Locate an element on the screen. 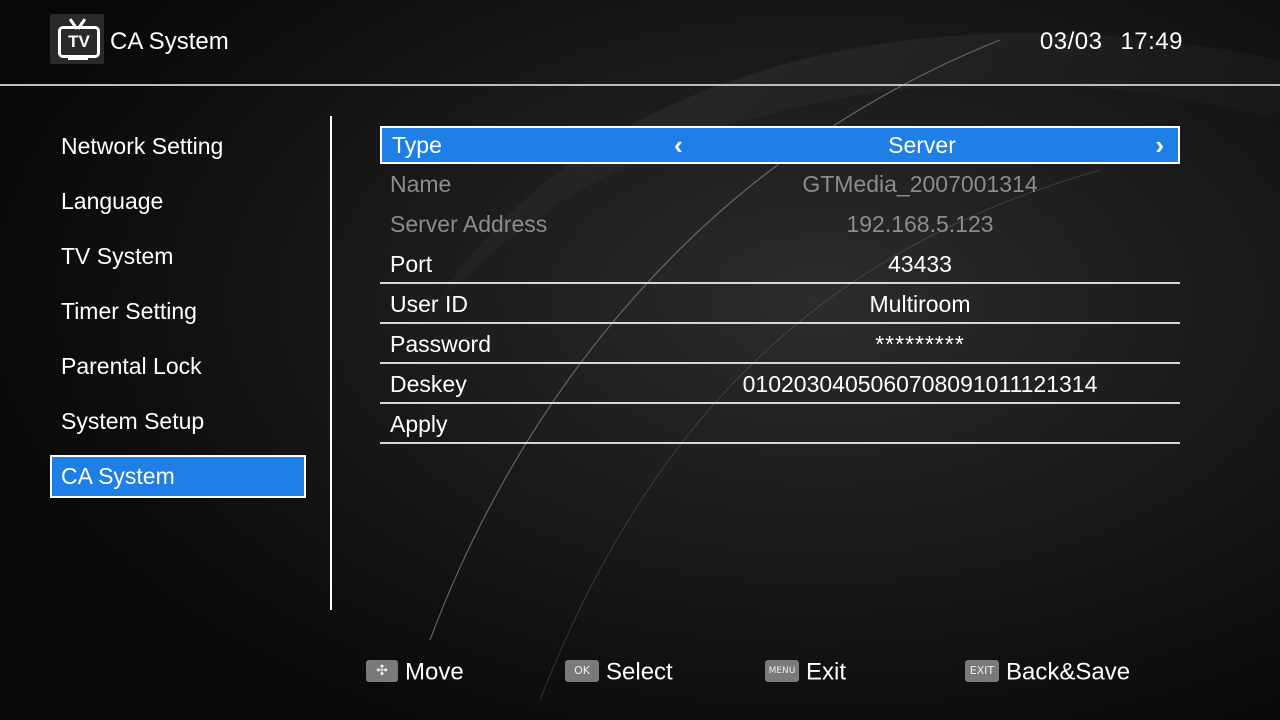  user-id-label: User ID is located at coordinates (429, 304).